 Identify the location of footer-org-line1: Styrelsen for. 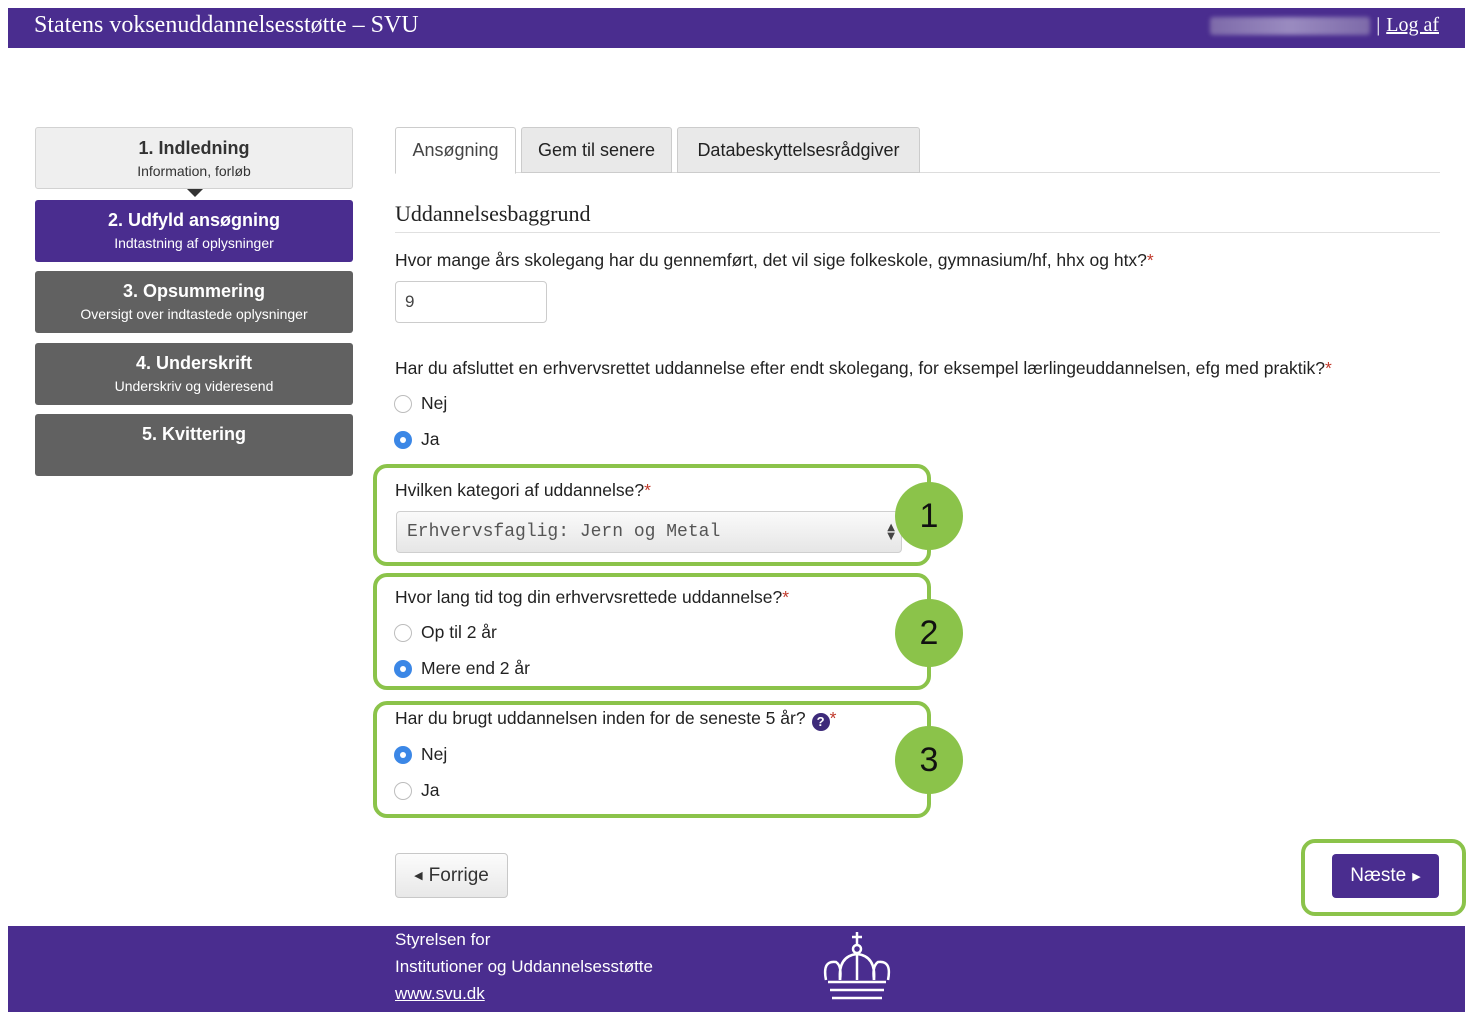
(443, 939).